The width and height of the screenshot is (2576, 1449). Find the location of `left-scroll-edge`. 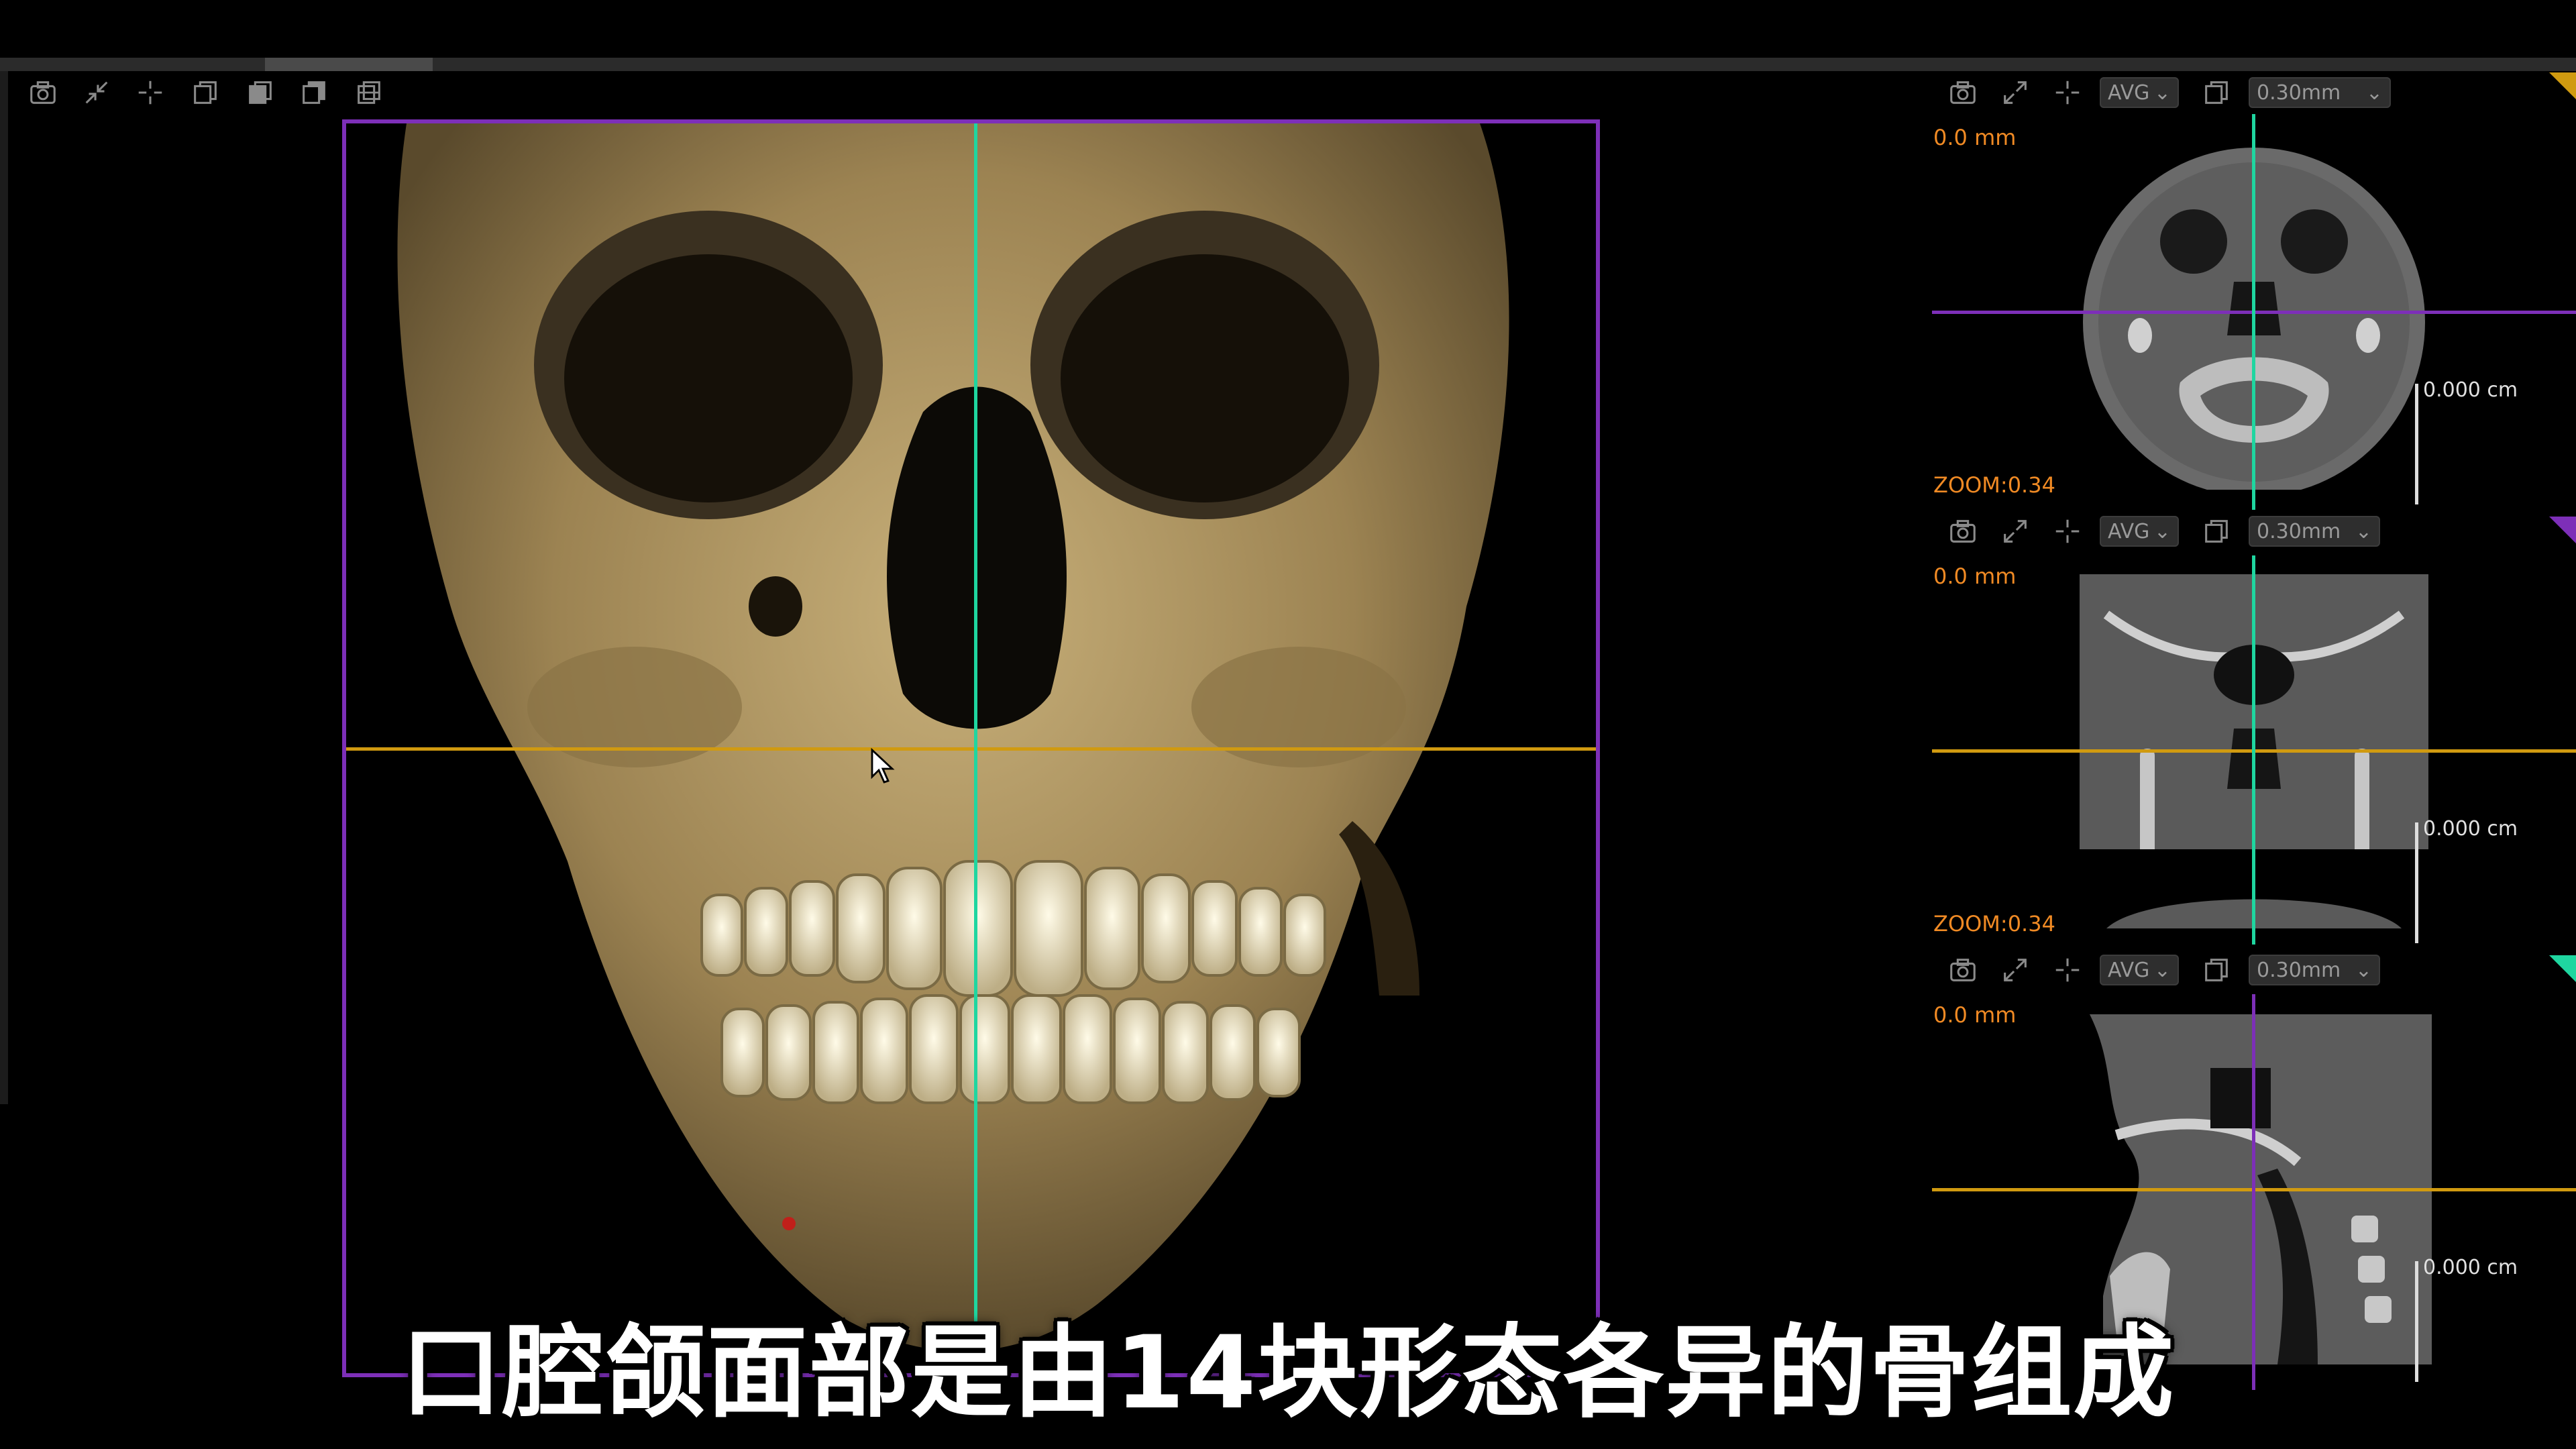

left-scroll-edge is located at coordinates (4, 587).